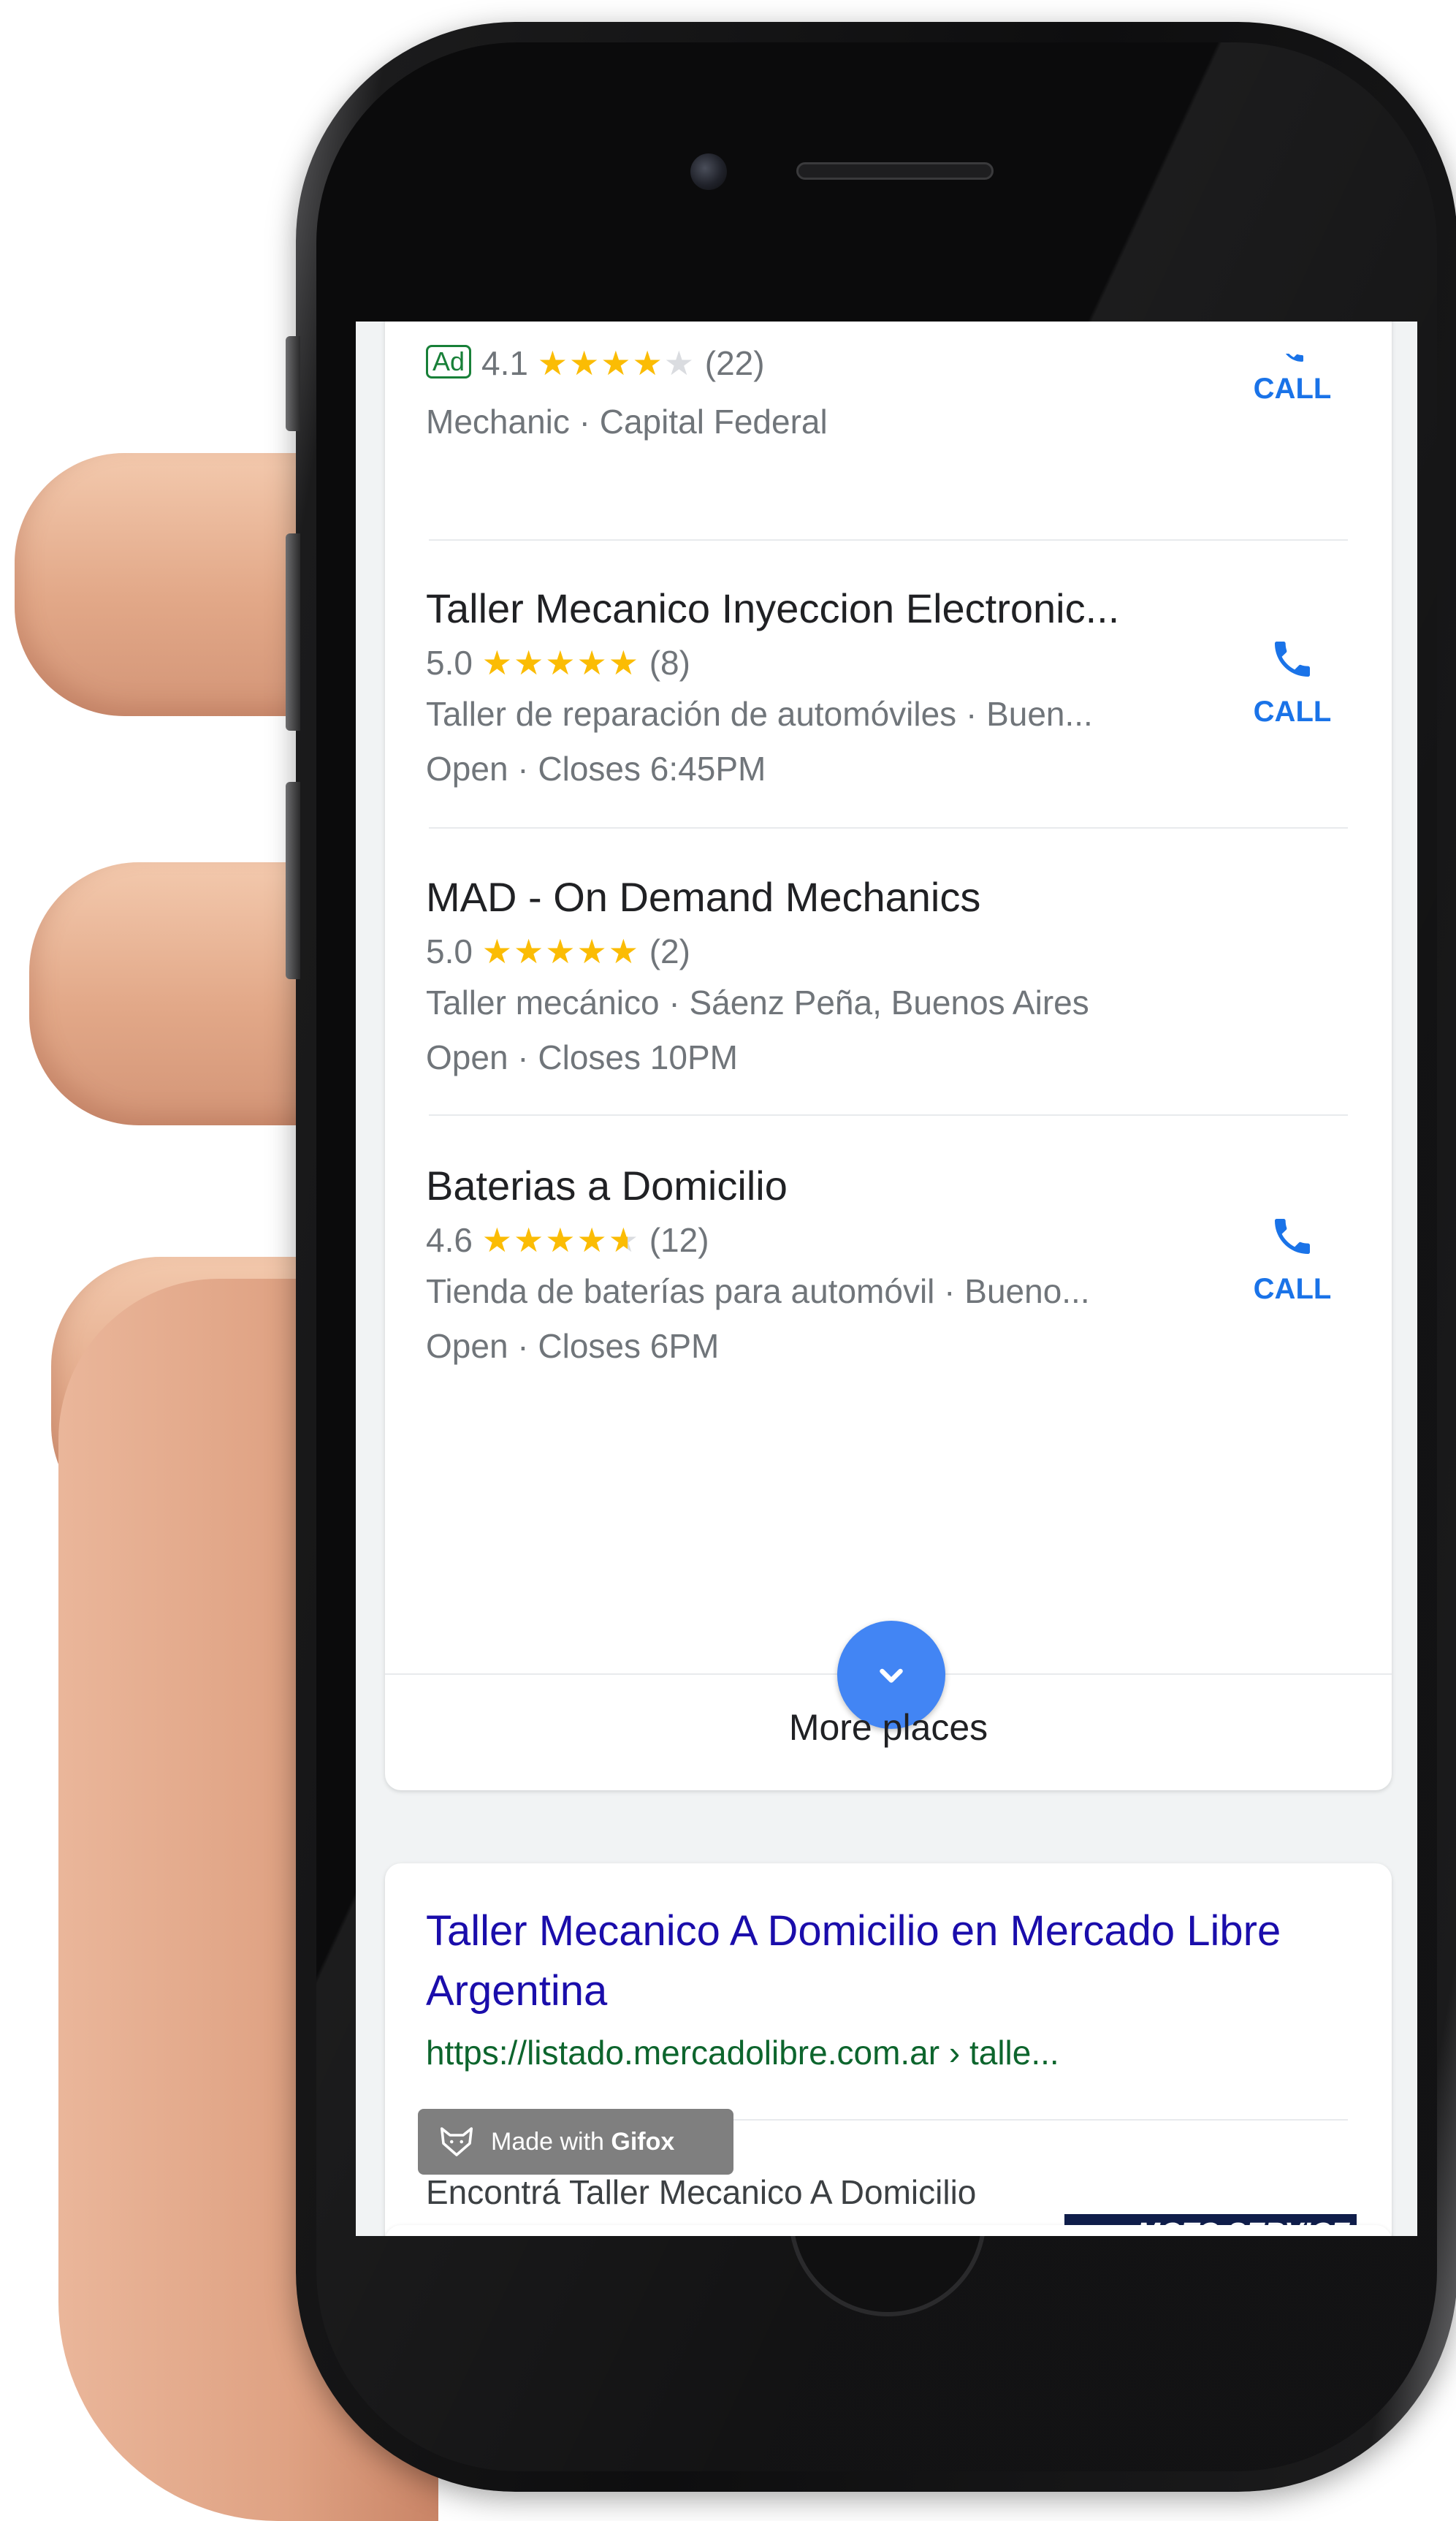 The height and width of the screenshot is (2521, 1456). What do you see at coordinates (888, 2231) in the screenshot?
I see `next-result-card` at bounding box center [888, 2231].